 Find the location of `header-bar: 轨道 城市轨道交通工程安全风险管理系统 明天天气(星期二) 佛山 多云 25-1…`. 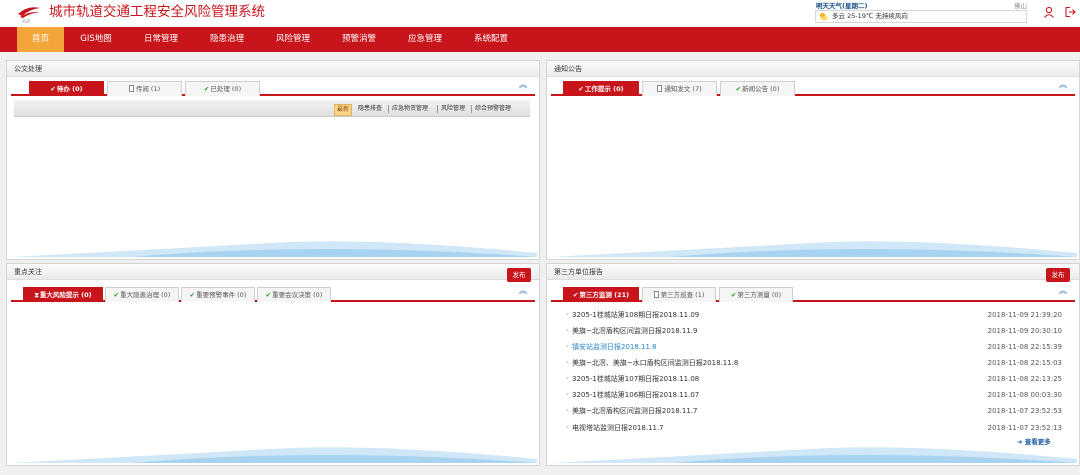

header-bar: 轨道 城市轨道交通工程安全风险管理系统 明天天气(星期二) 佛山 多云 25-1… is located at coordinates (540, 13).